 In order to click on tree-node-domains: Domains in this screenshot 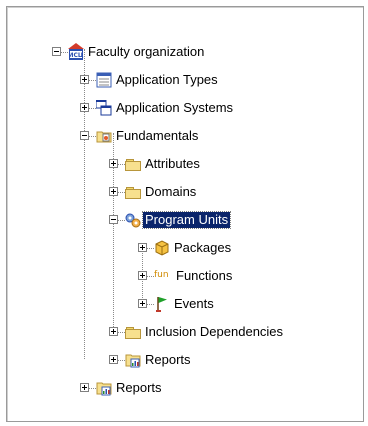, I will do `click(199, 192)`.